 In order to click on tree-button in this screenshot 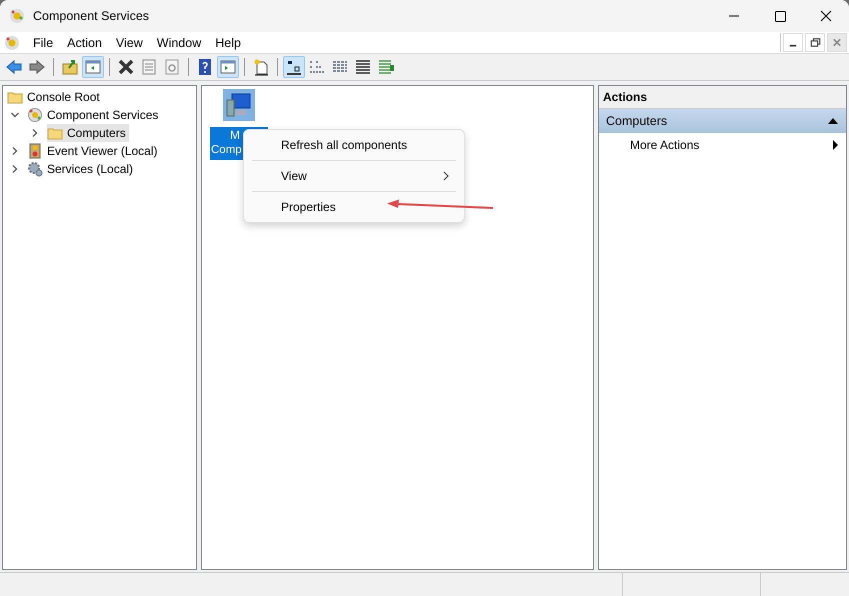, I will do `click(93, 67)`.